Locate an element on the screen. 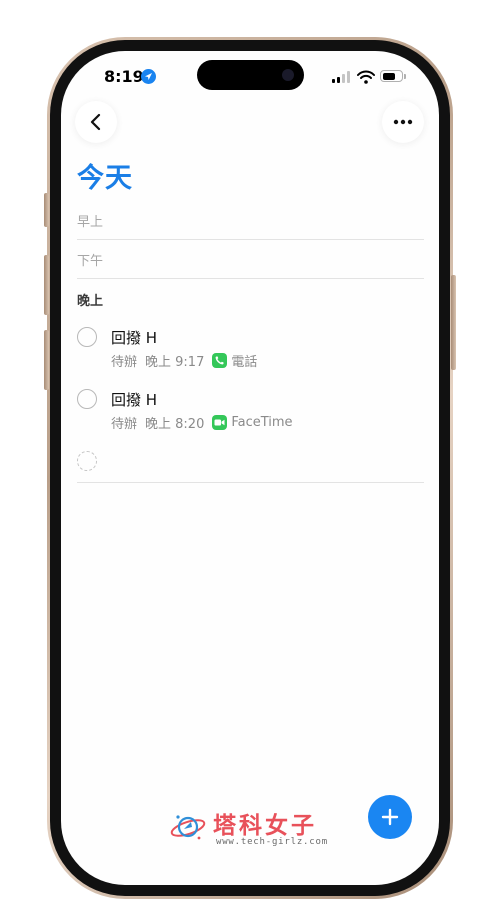 Image resolution: width=500 pixels, height=921 pixels. watermark-brand: 塔科女子 is located at coordinates (265, 826).